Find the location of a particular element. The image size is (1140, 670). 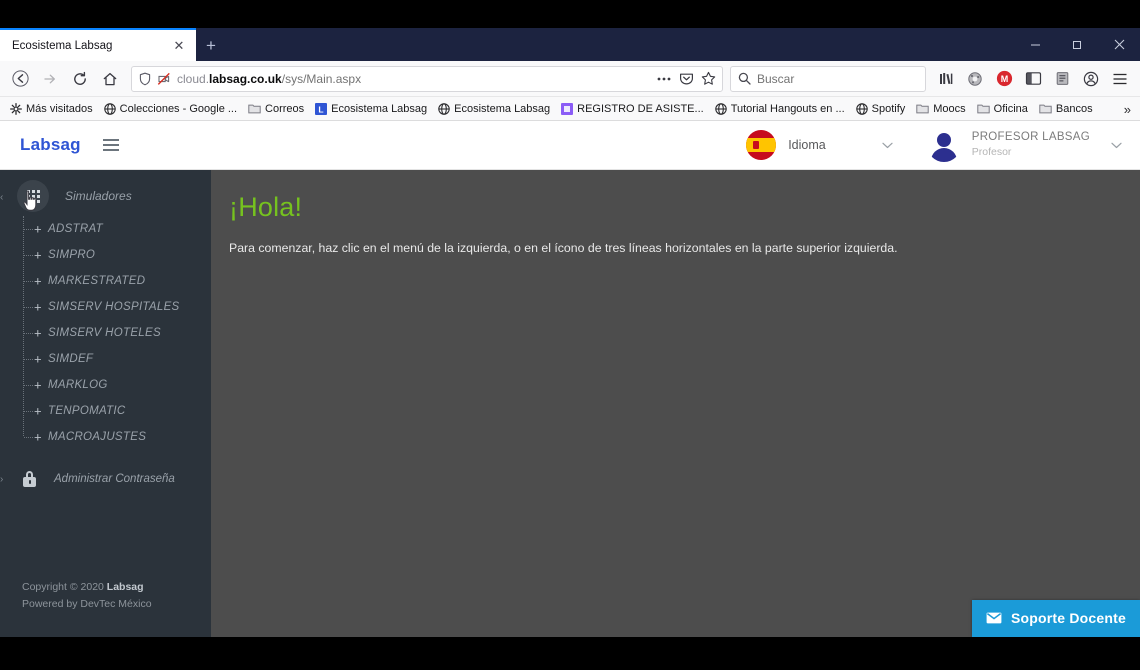

browser-navigation-toolbar: cloud.labsag.co.uk/sys/Main.aspx Buscar is located at coordinates (570, 79).